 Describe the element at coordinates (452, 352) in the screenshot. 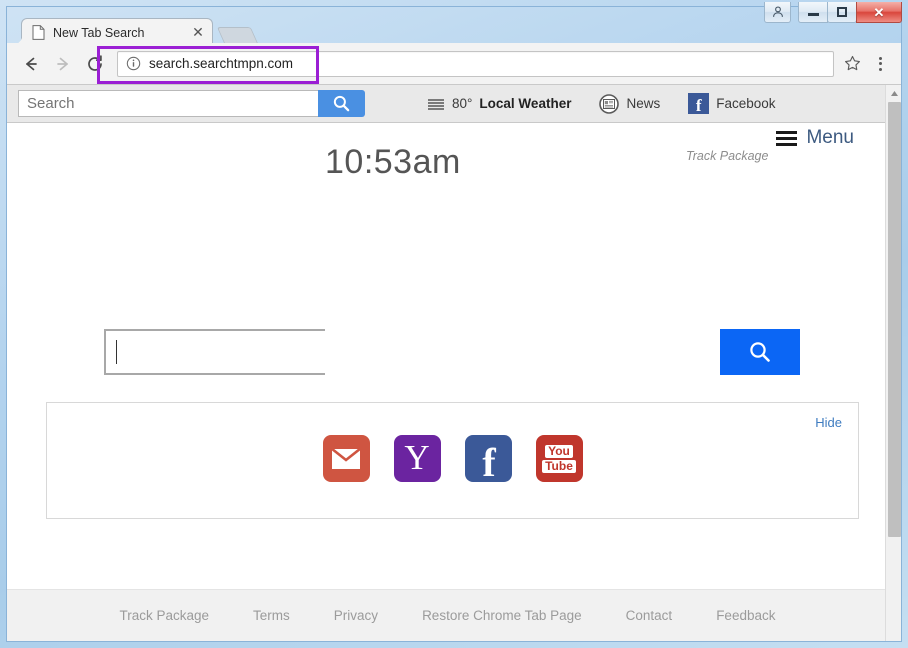

I see `main-search-group` at that location.